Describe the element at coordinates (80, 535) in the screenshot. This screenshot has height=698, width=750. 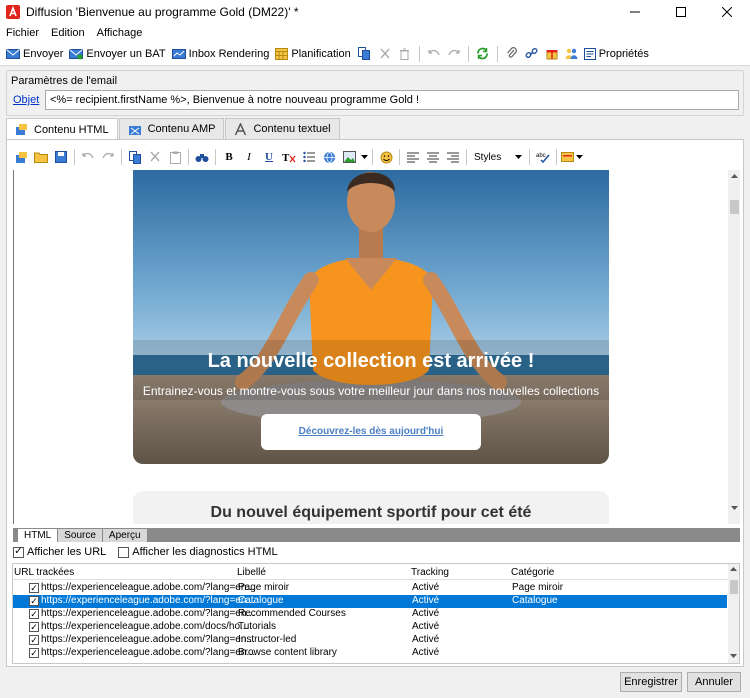
I see `tab-source: Source` at that location.